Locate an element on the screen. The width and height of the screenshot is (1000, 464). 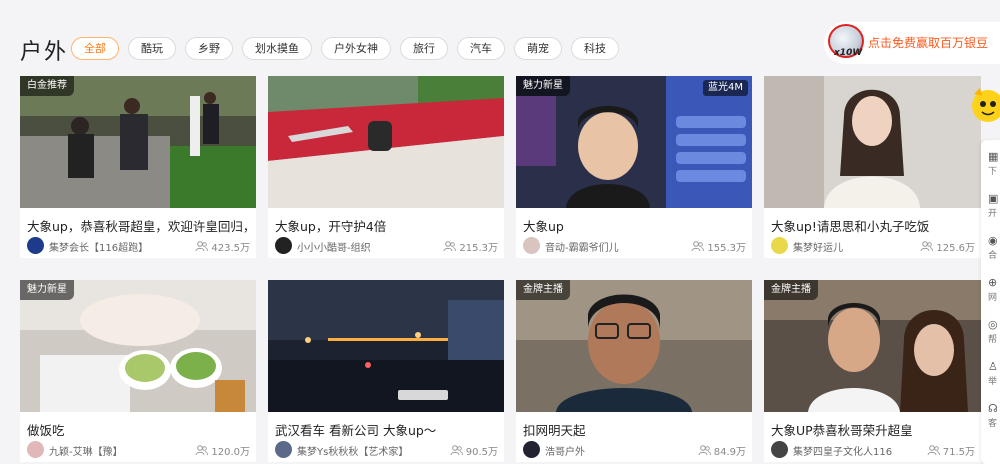
sidebar-item-service: ☊ 客 is located at coordinates (994, 415).